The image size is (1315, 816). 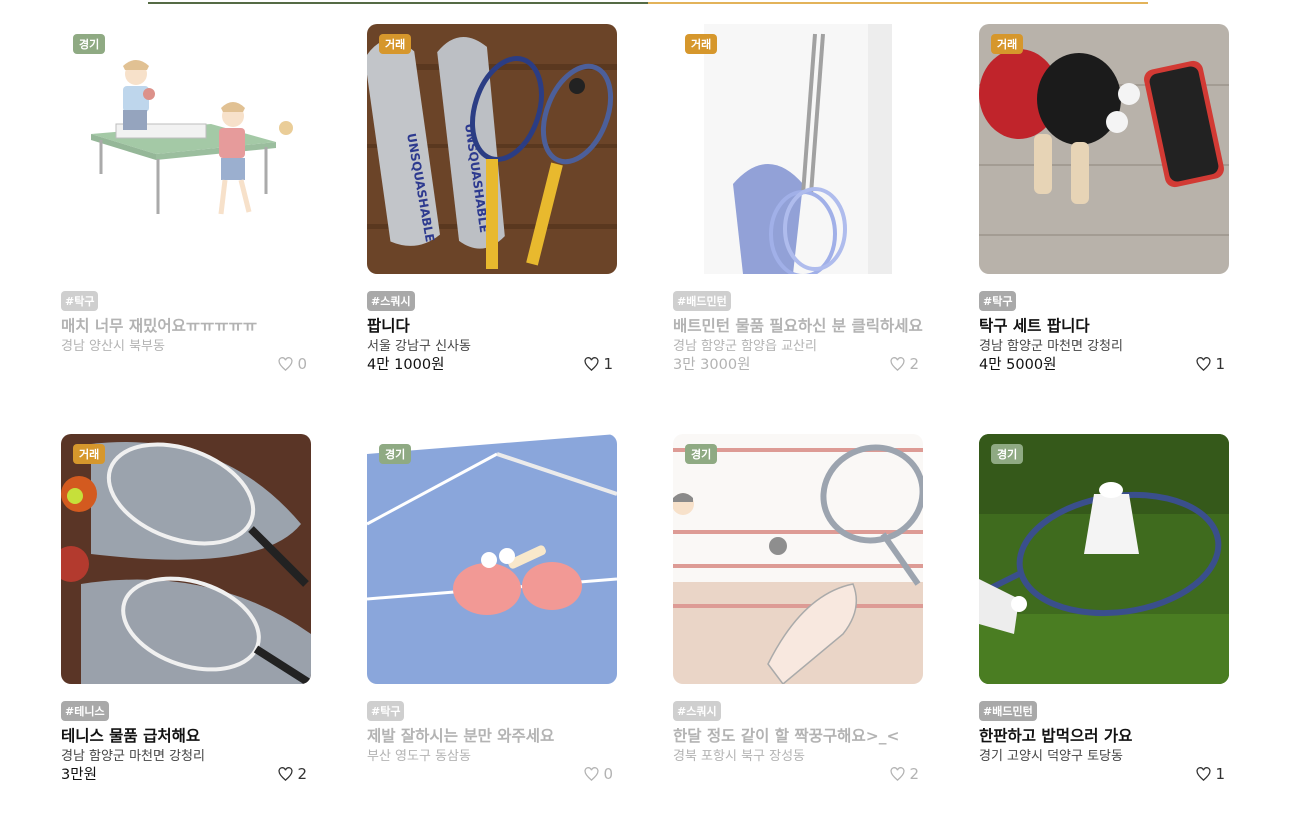 I want to click on post-location: 경기 고양시 덕양구 토당동, so click(x=1051, y=756).